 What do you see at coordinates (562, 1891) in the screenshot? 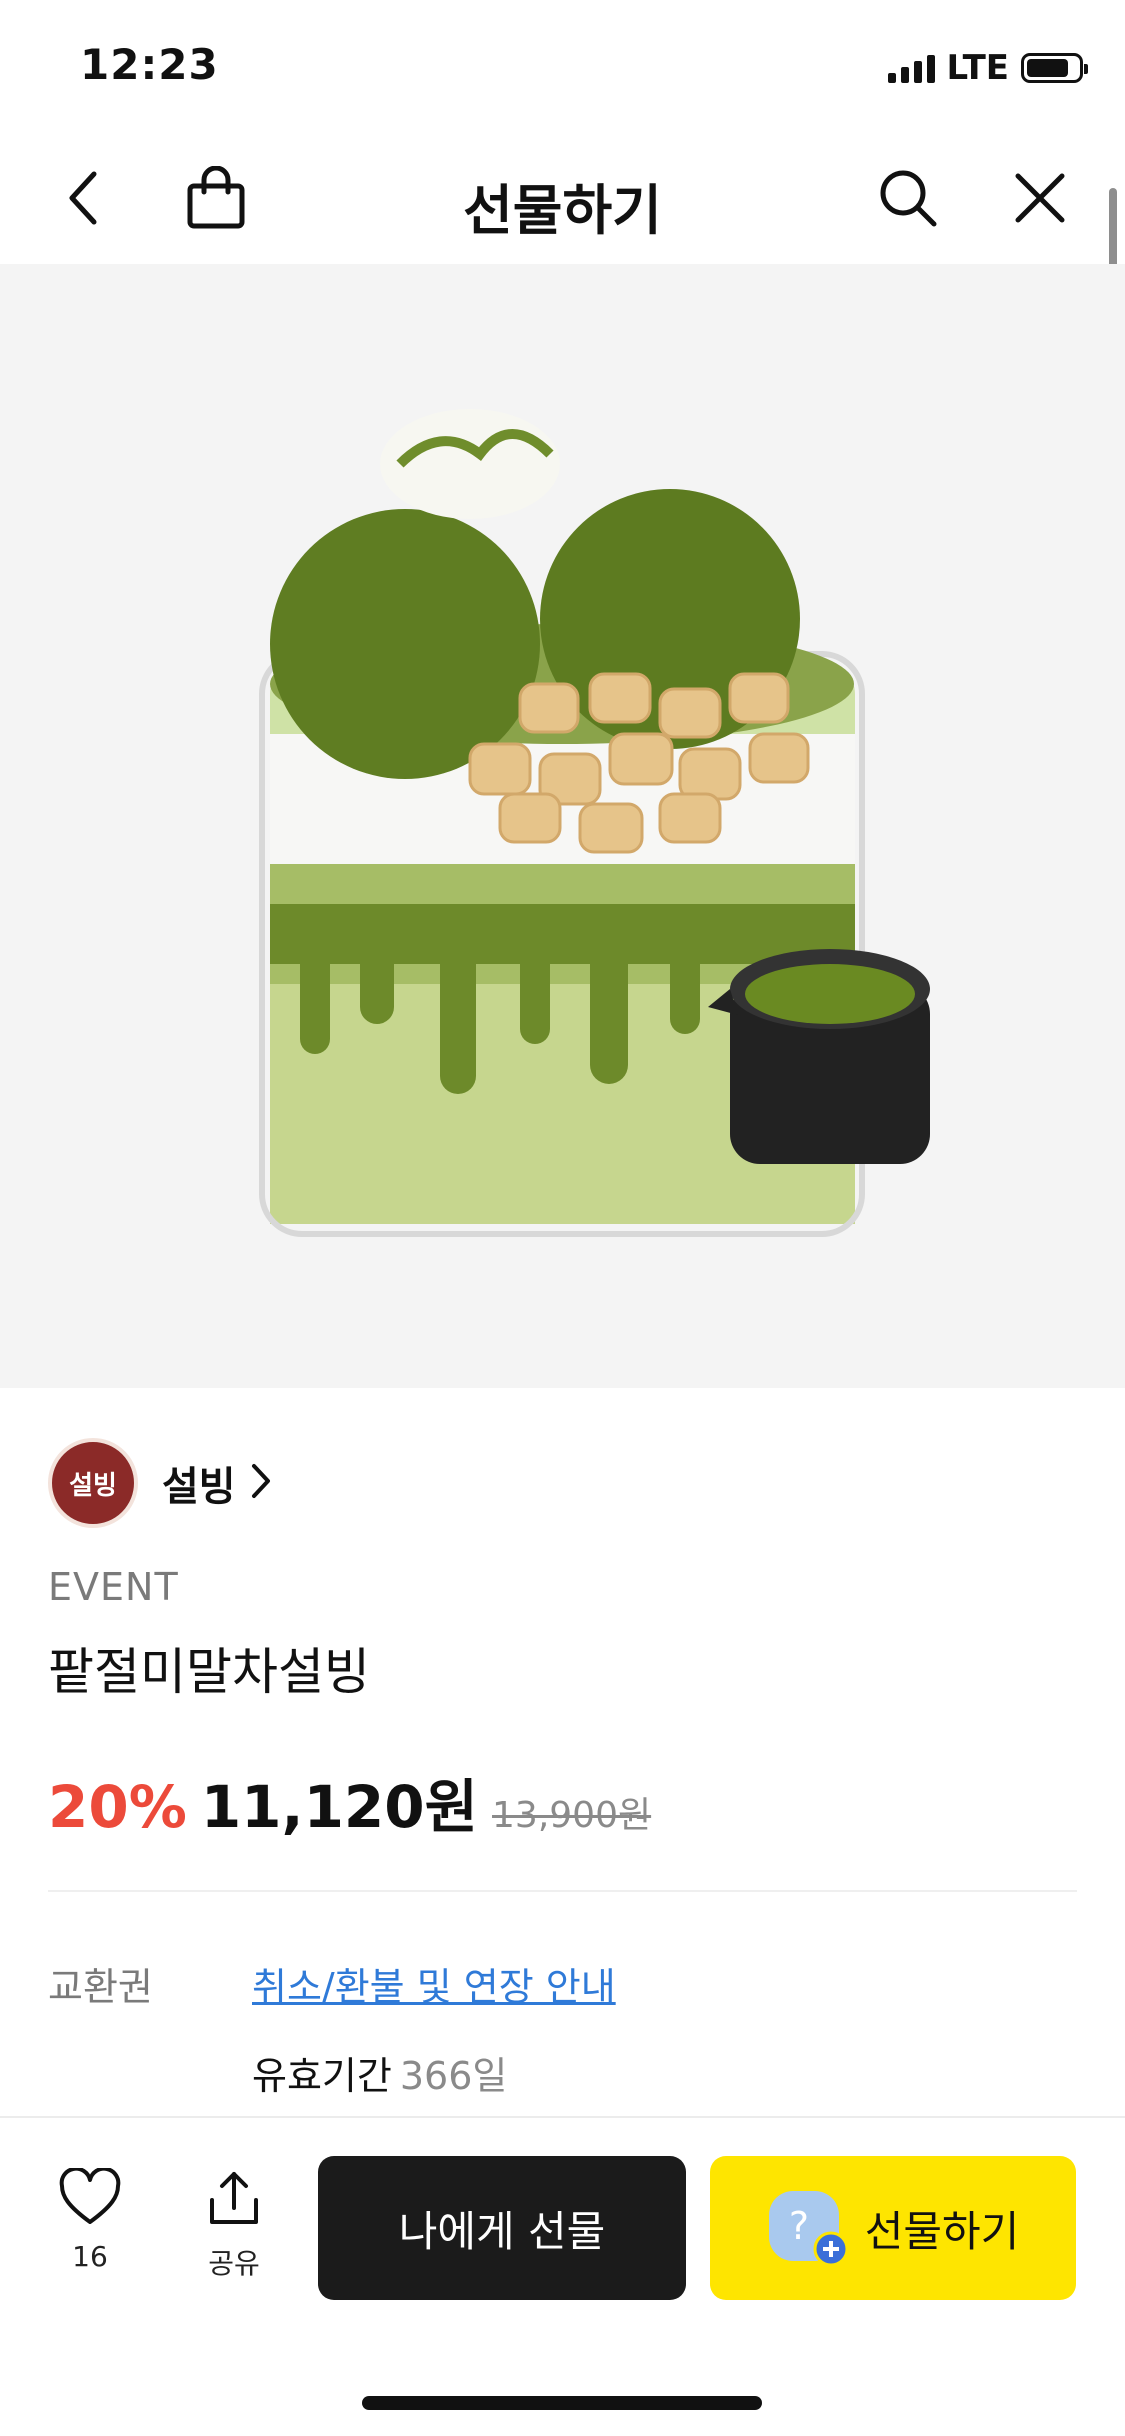
I see `divider` at bounding box center [562, 1891].